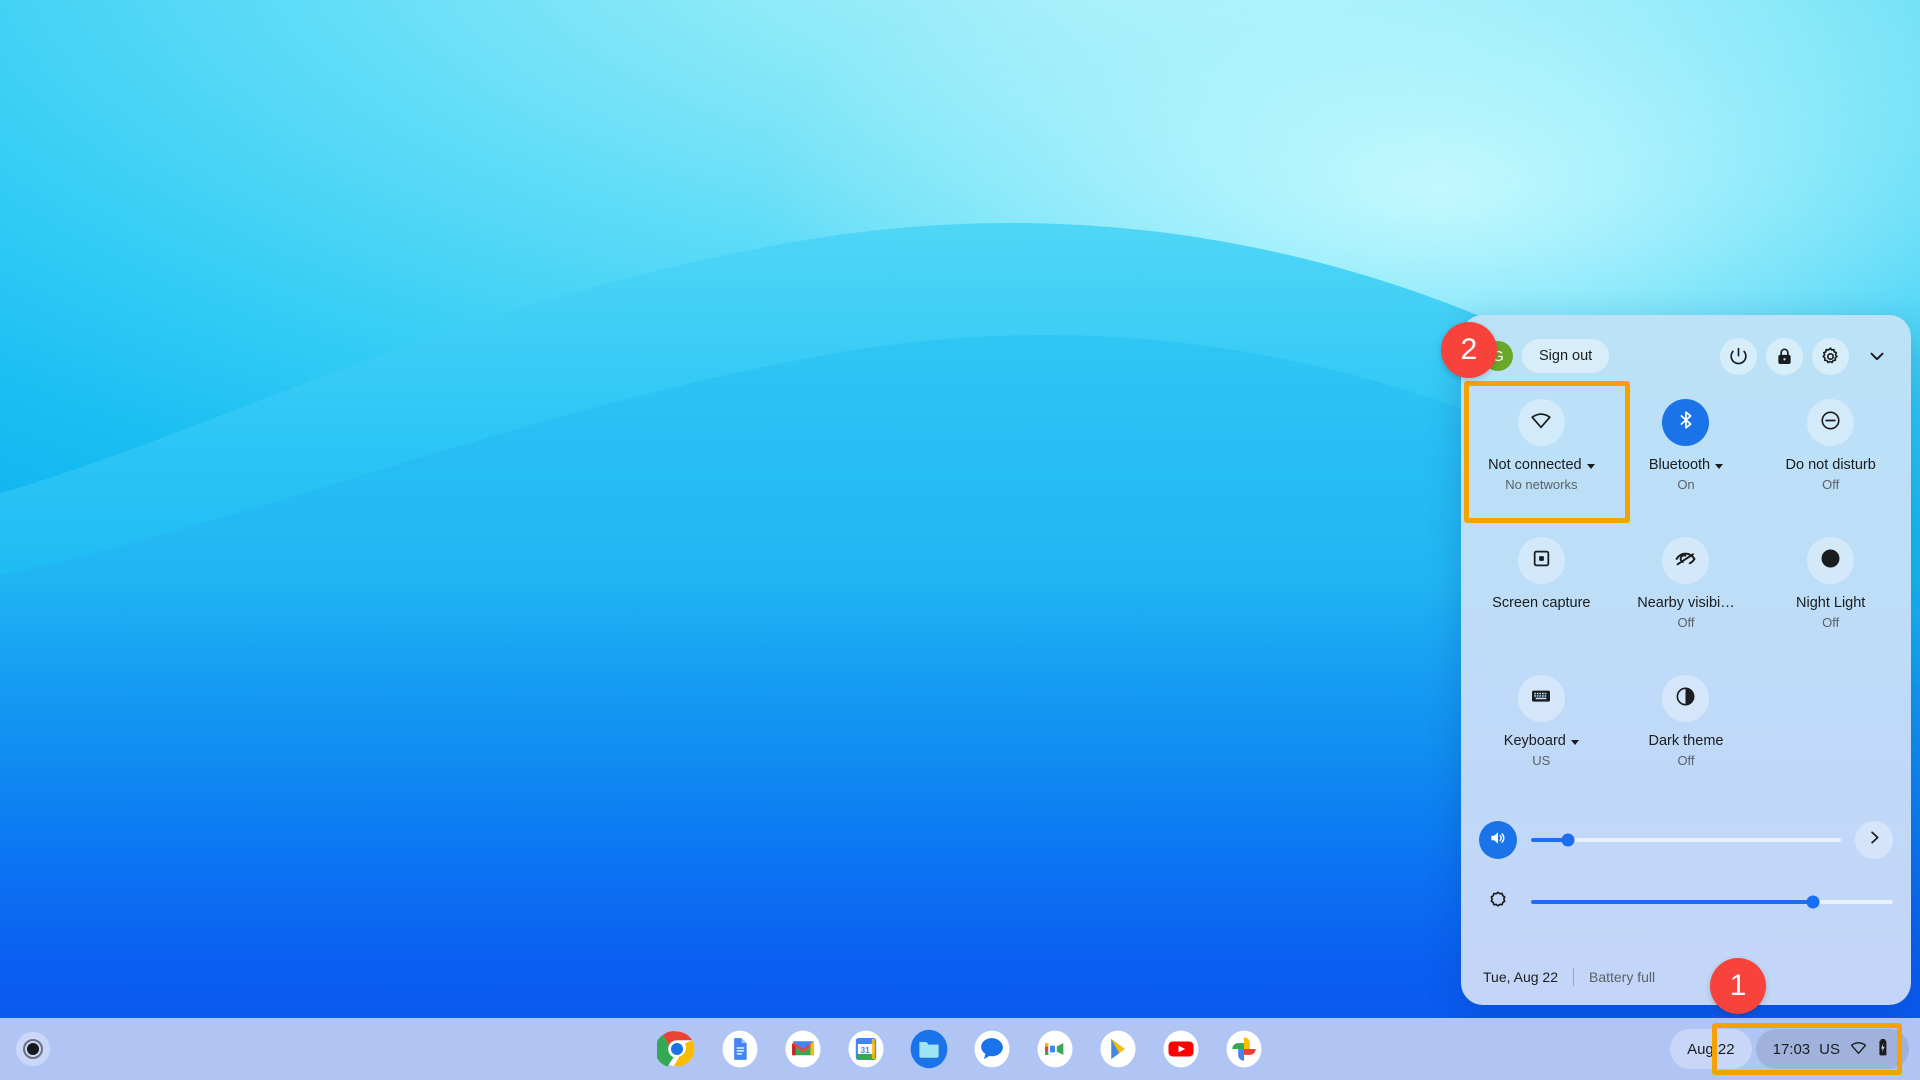 The height and width of the screenshot is (1080, 1920). I want to click on tile-network-label: Not connected, so click(1535, 465).